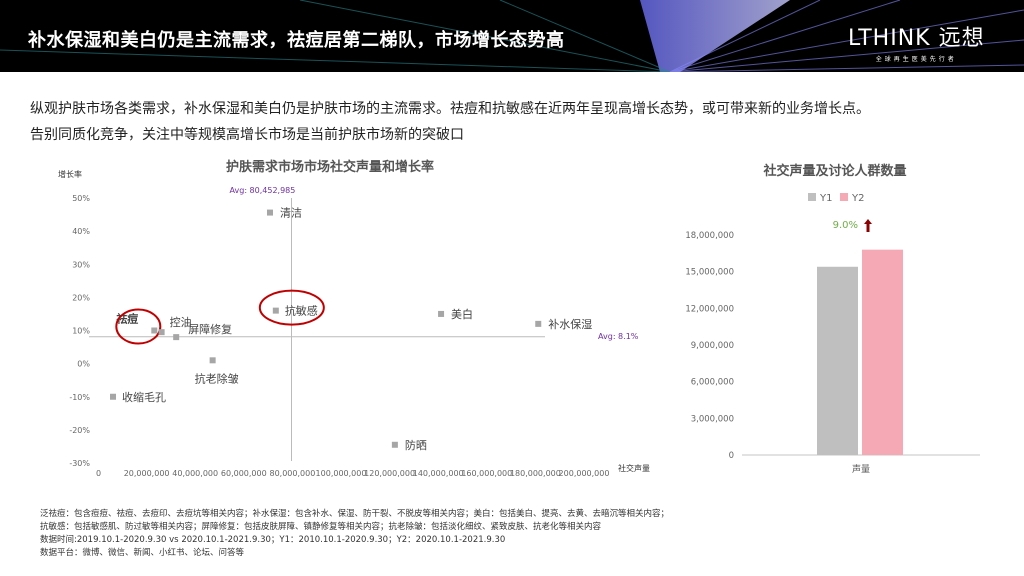 The image size is (1024, 576). I want to click on scatter-title: 护肤需求市场市场社交声量和增长率, so click(330, 167).